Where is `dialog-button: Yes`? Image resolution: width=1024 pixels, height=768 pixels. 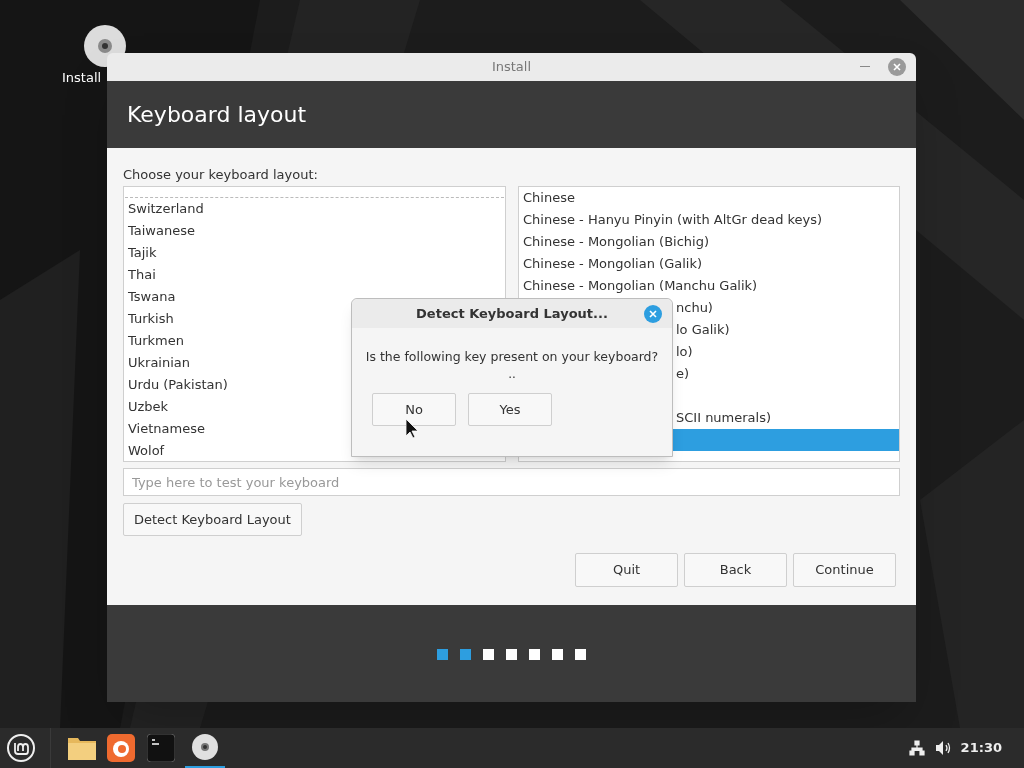 dialog-button: Yes is located at coordinates (510, 409).